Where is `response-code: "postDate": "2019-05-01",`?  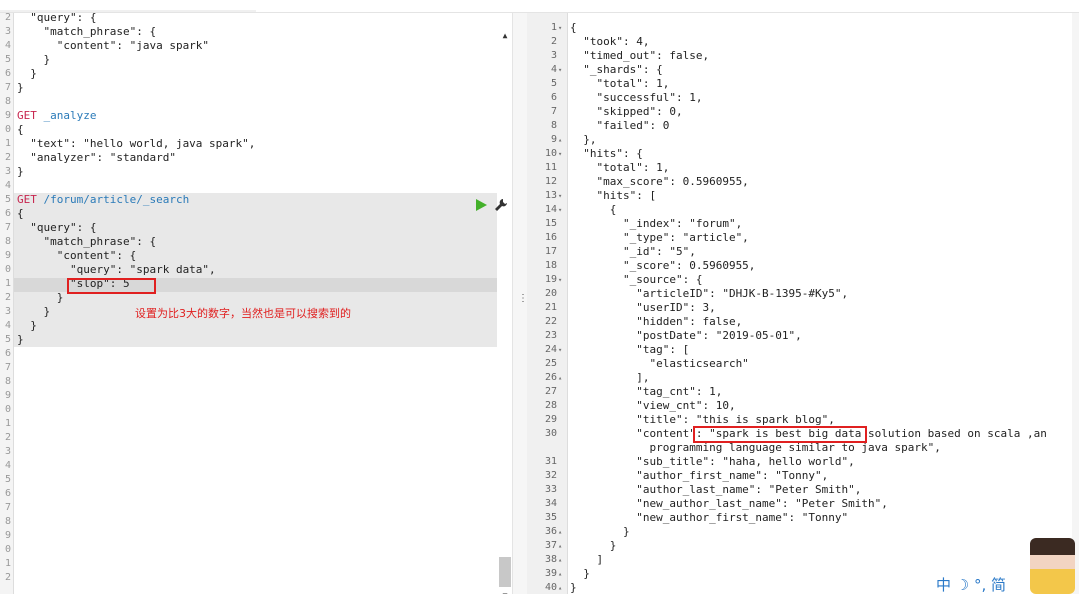
response-code: "postDate": "2019-05-01", is located at coordinates (686, 335).